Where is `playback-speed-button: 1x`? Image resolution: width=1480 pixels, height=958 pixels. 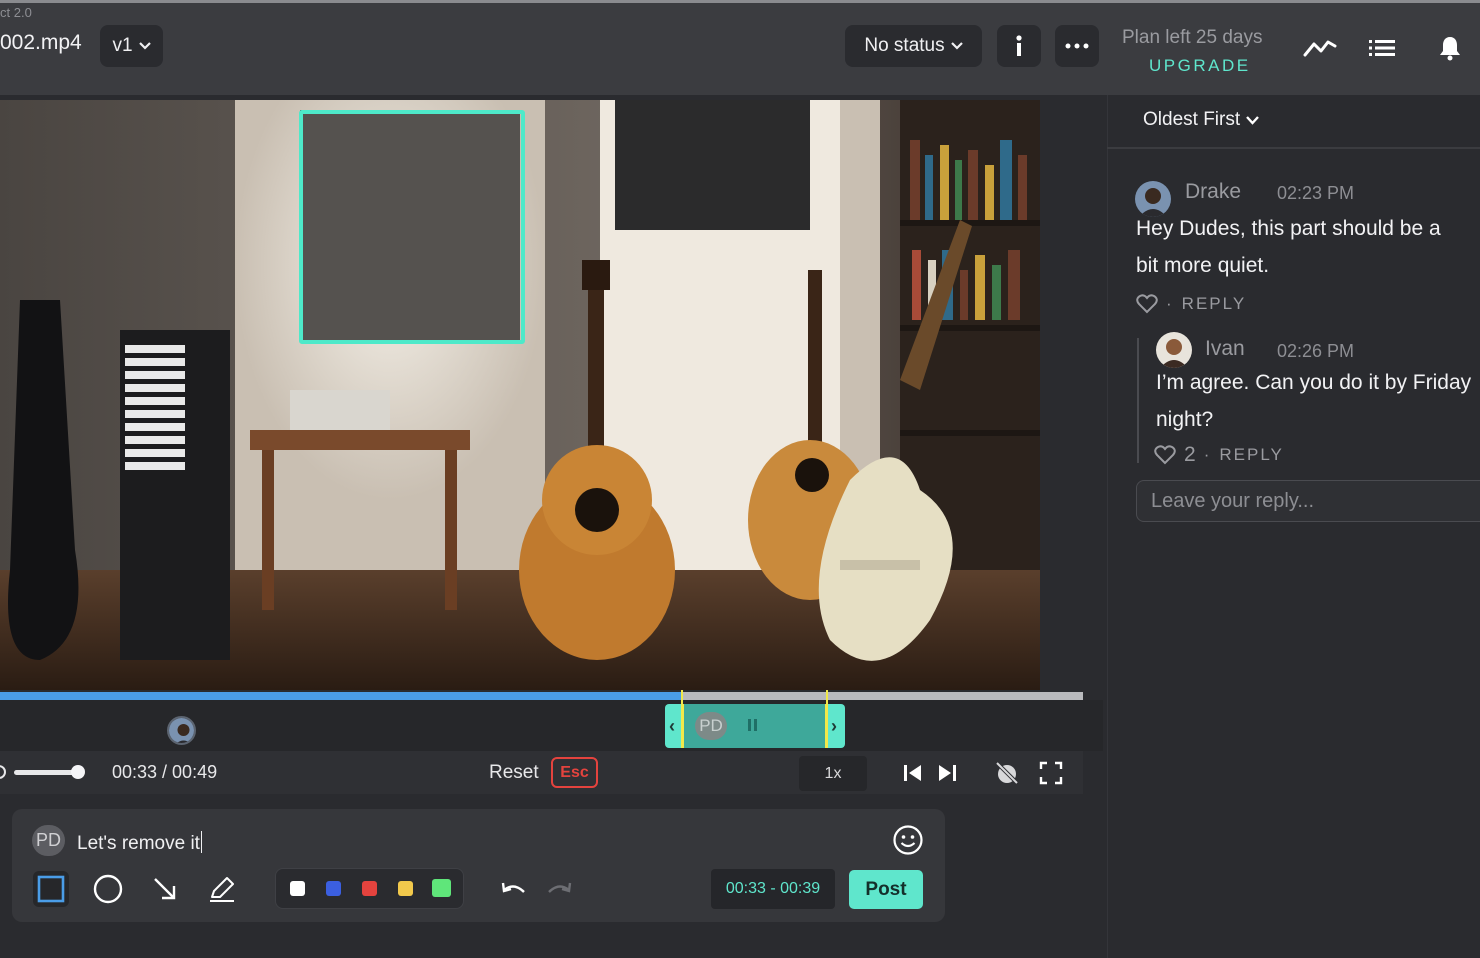
playback-speed-button: 1x is located at coordinates (833, 773).